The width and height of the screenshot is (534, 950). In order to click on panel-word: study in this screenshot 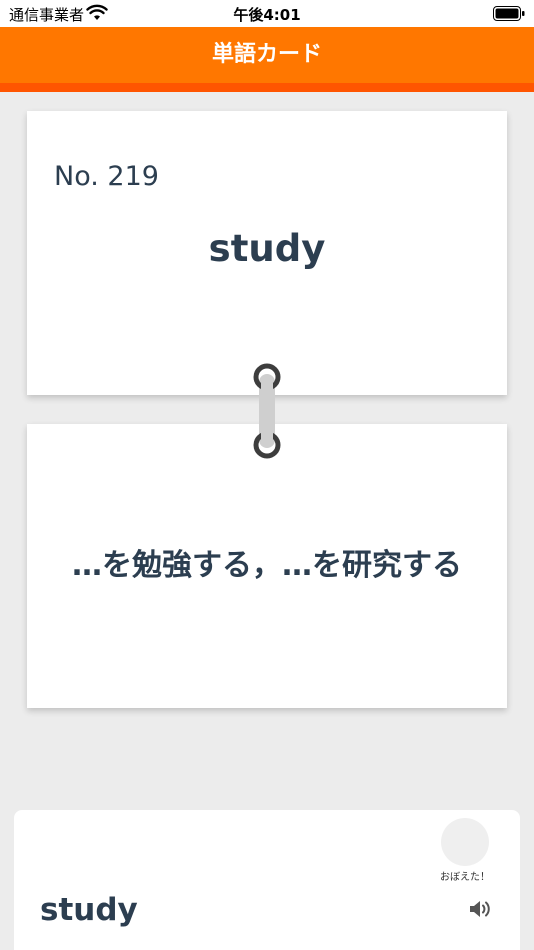, I will do `click(89, 910)`.